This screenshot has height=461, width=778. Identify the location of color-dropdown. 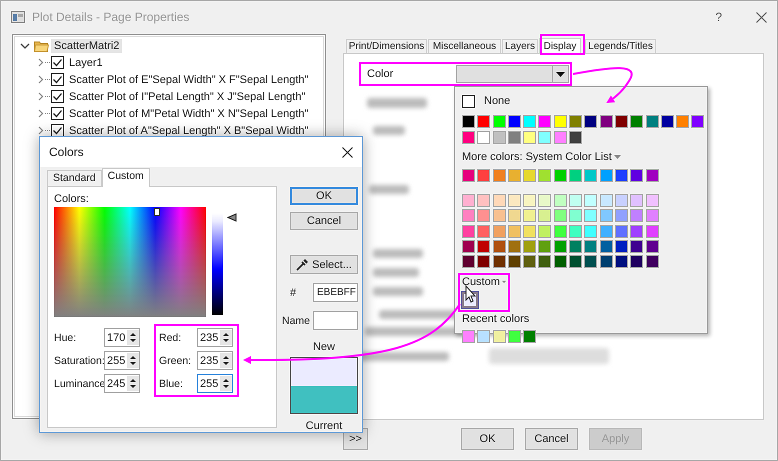
(512, 74).